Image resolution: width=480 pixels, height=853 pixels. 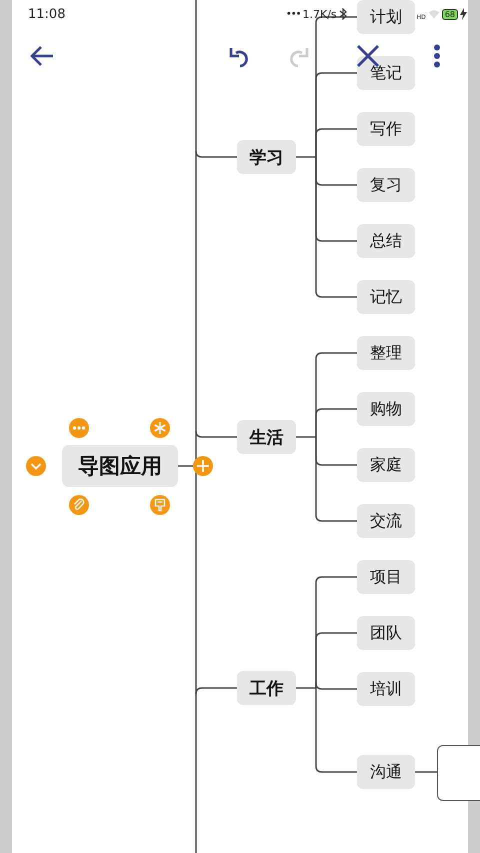 I want to click on brush-icon, so click(x=160, y=505).